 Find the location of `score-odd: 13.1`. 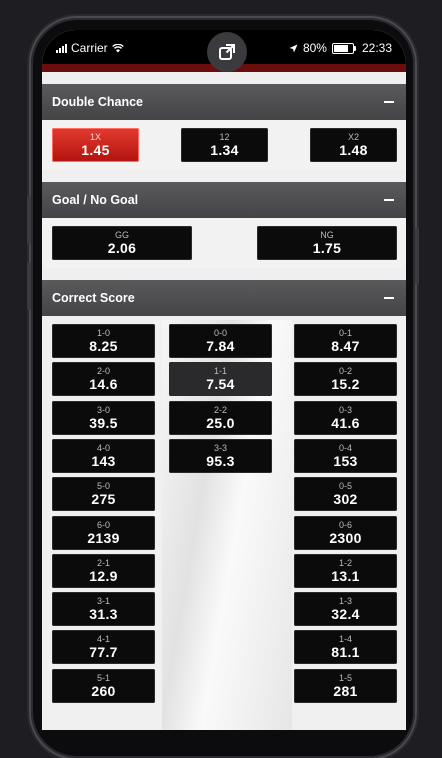

score-odd: 13.1 is located at coordinates (345, 575).